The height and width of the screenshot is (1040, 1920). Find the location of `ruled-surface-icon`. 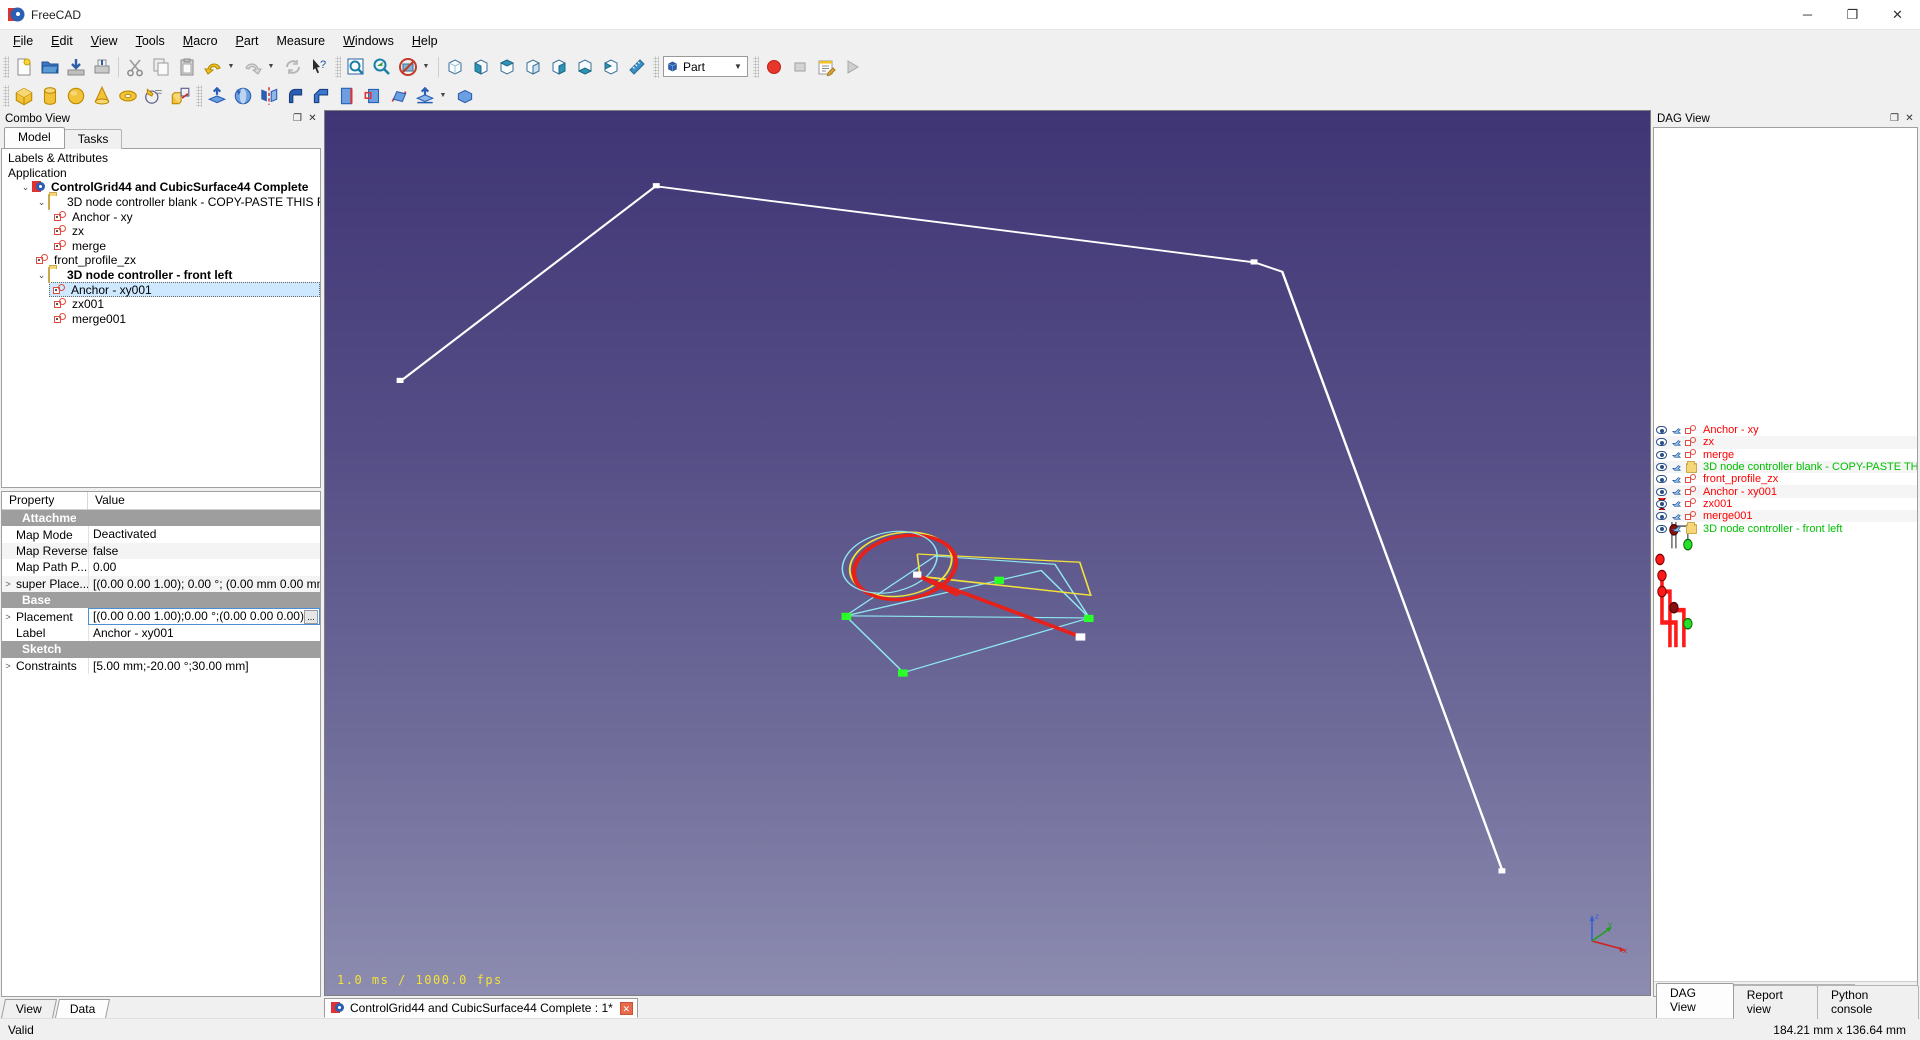

ruled-surface-icon is located at coordinates (347, 96).